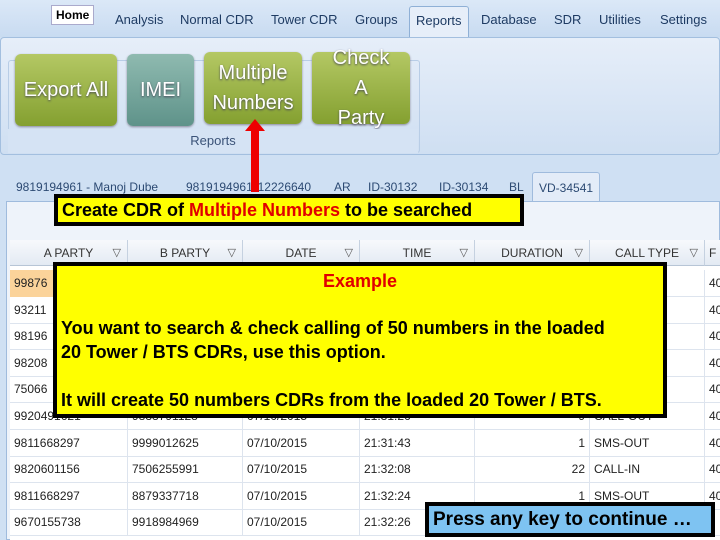 The width and height of the screenshot is (720, 540). Describe the element at coordinates (253, 88) in the screenshot. I see `multiple-numbers-button: Multiple Numbers` at that location.